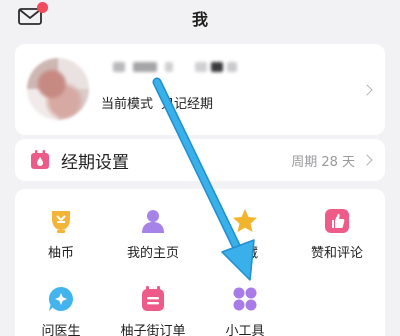 The width and height of the screenshot is (400, 336). I want to click on avatar, so click(58, 89).